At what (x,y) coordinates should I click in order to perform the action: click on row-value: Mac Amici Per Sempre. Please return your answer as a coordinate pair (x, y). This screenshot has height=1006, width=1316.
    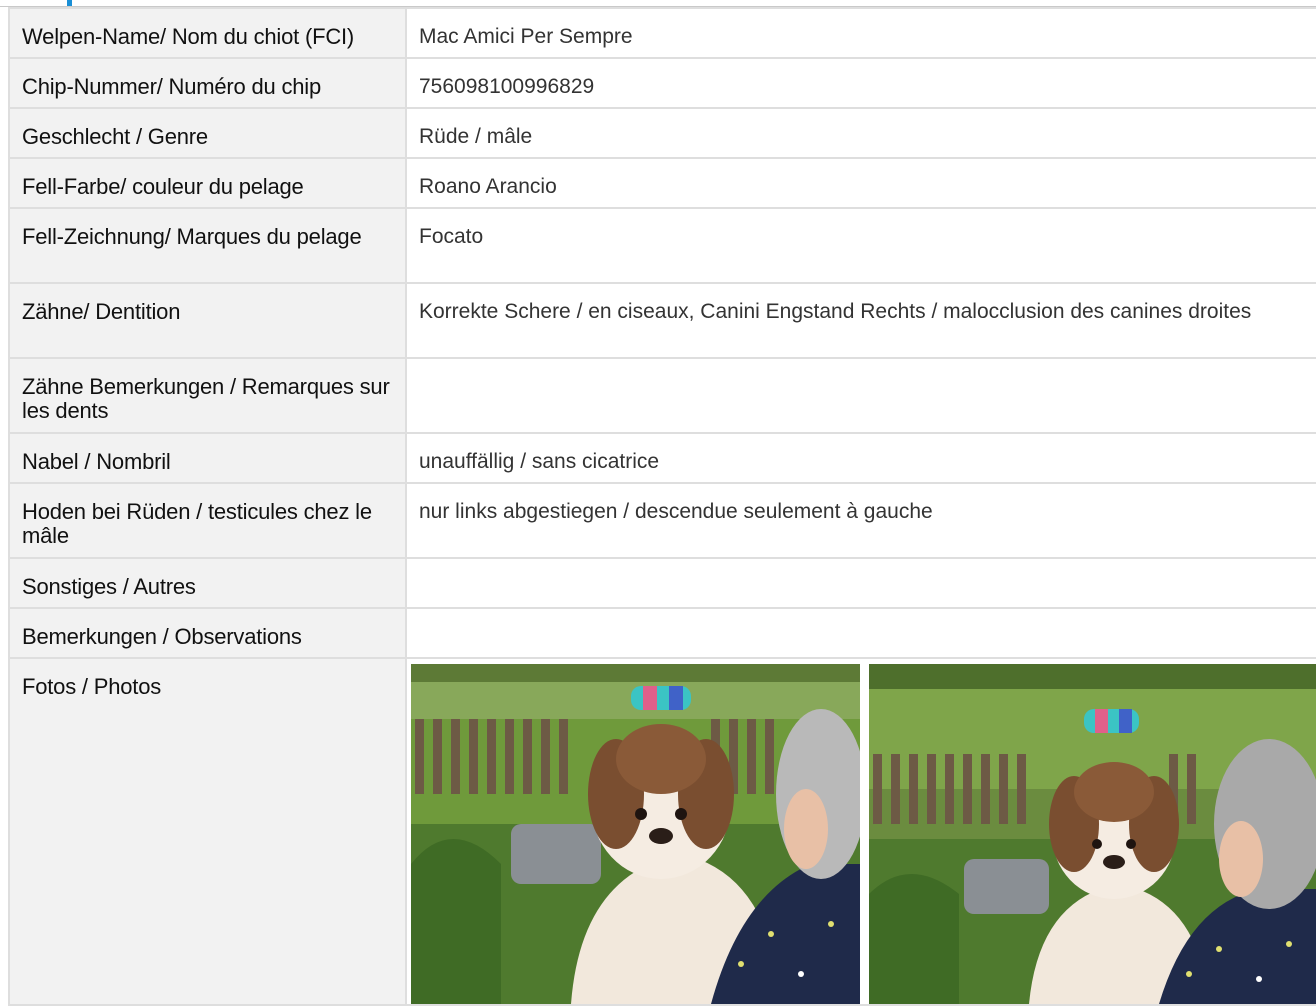
    Looking at the image, I should click on (526, 36).